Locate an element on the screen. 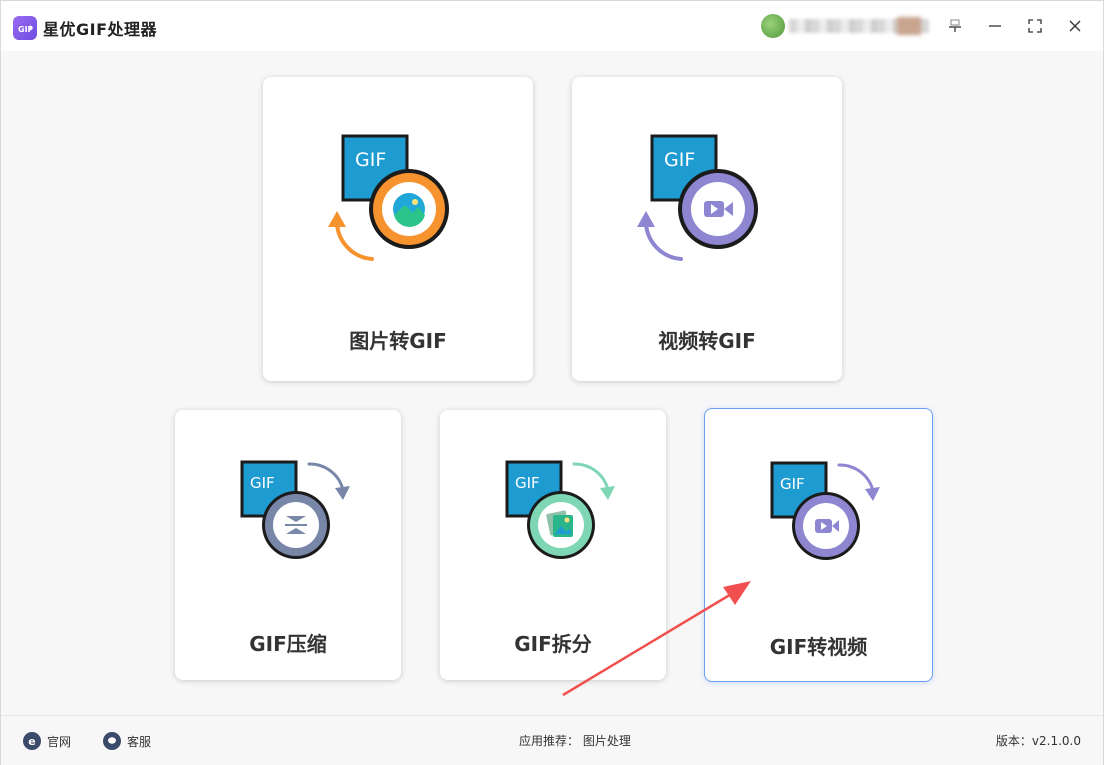 The width and height of the screenshot is (1104, 765). gif-compress-icon: GIF is located at coordinates (295, 509).